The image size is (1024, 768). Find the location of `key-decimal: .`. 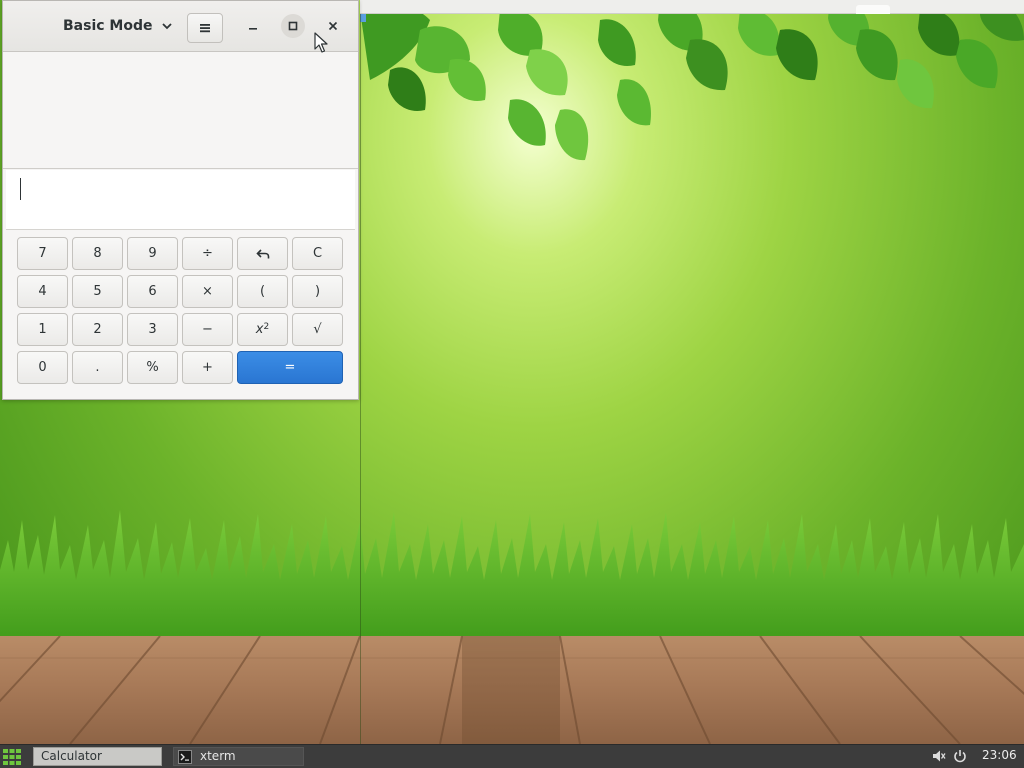

key-decimal: . is located at coordinates (97, 367).